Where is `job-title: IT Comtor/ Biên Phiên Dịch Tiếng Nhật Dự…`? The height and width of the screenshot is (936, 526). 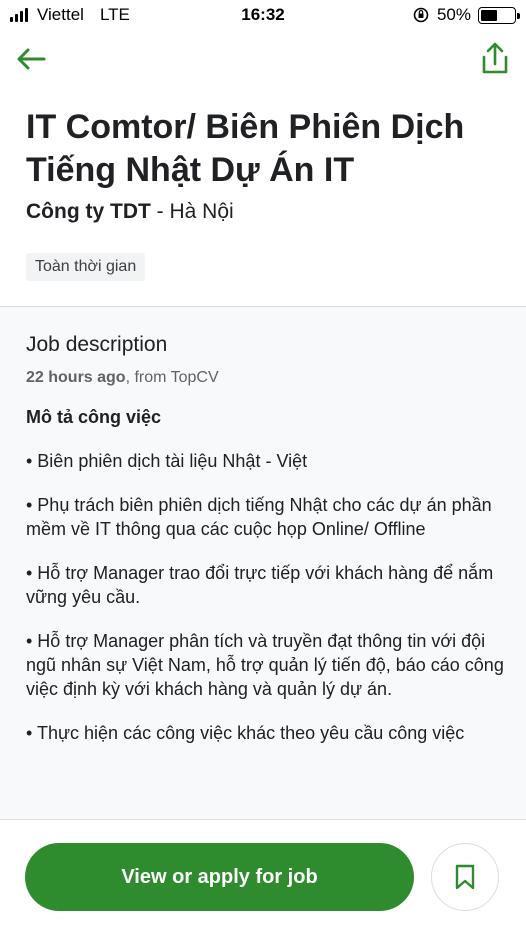 job-title: IT Comtor/ Biên Phiên Dịch Tiếng Nhật Dự… is located at coordinates (245, 148).